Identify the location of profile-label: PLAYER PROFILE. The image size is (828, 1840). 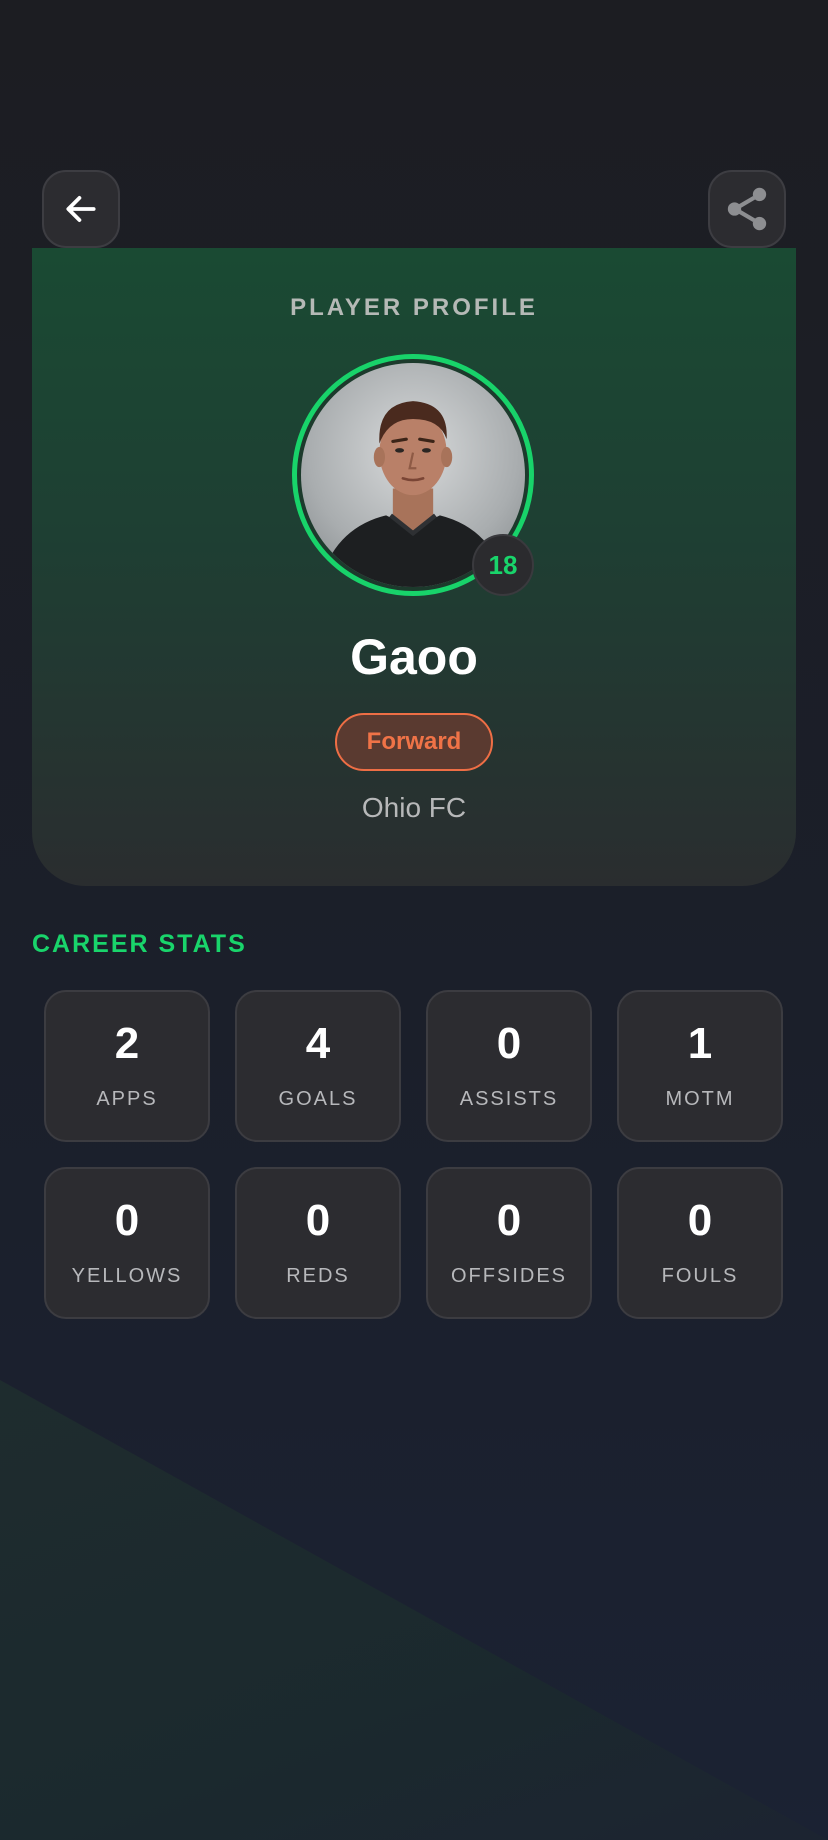
(414, 307).